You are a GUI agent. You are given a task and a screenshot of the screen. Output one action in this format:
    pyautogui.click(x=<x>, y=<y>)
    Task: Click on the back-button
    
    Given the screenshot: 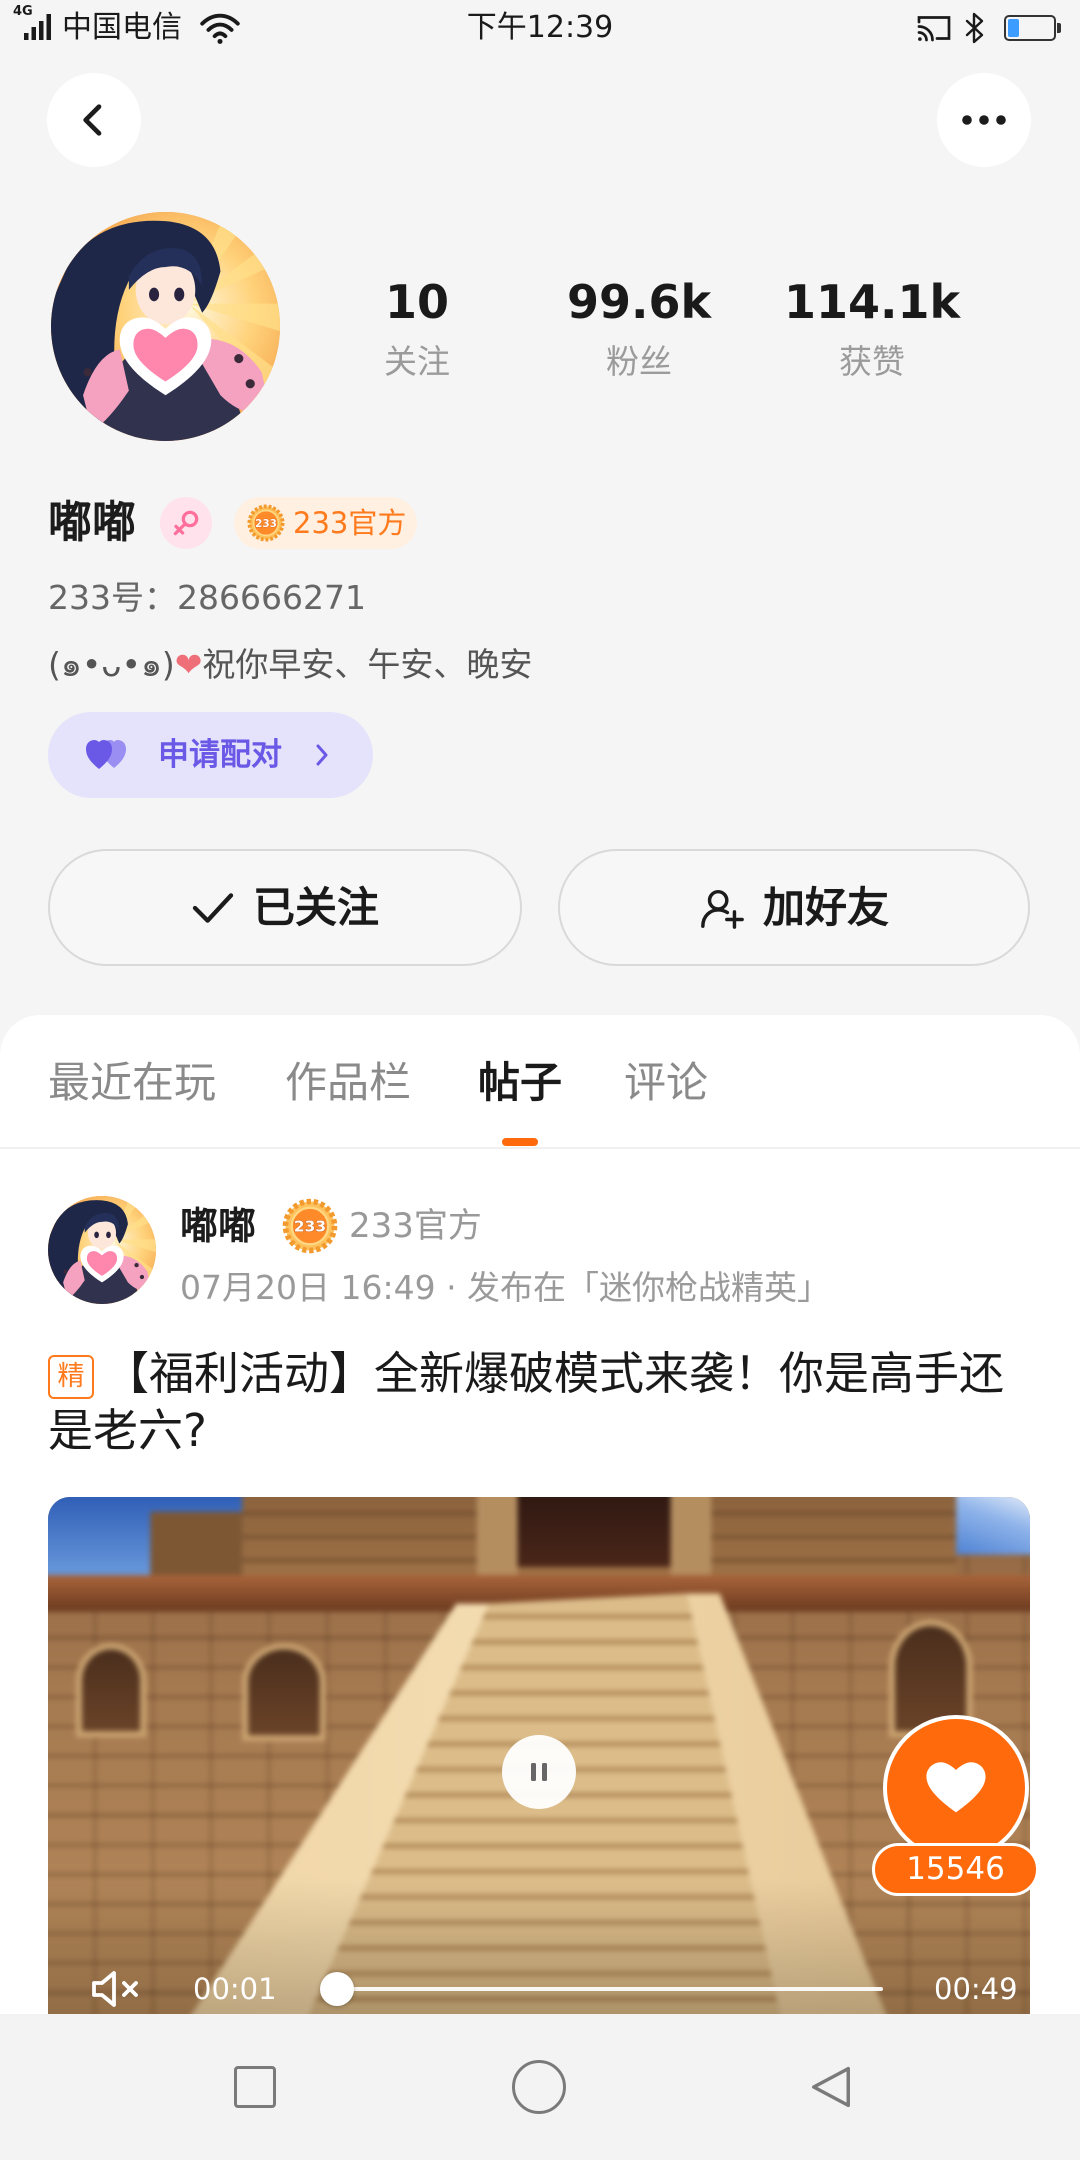 What is the action you would take?
    pyautogui.click(x=94, y=120)
    